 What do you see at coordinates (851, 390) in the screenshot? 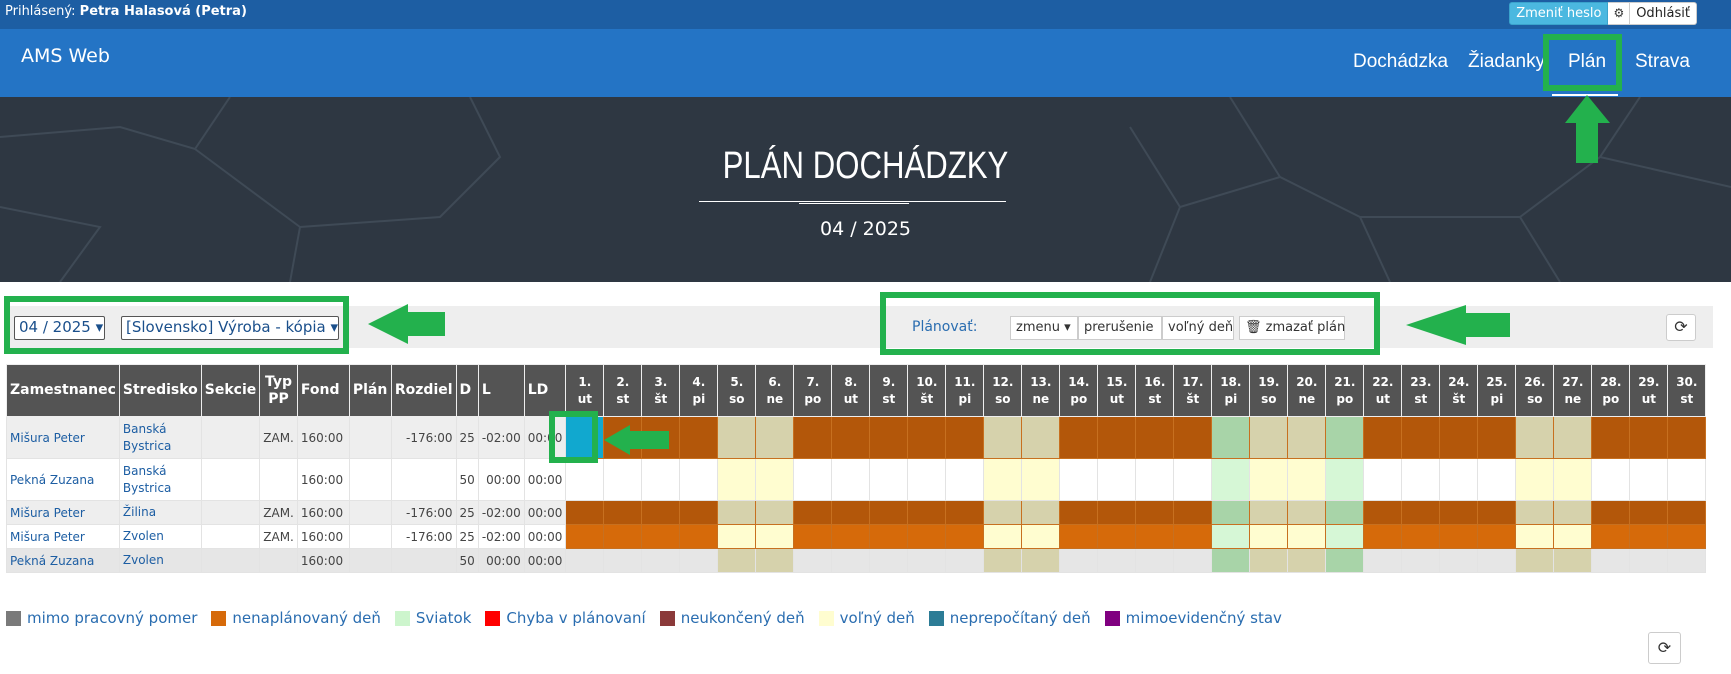
I see `day-header: 8. ut` at bounding box center [851, 390].